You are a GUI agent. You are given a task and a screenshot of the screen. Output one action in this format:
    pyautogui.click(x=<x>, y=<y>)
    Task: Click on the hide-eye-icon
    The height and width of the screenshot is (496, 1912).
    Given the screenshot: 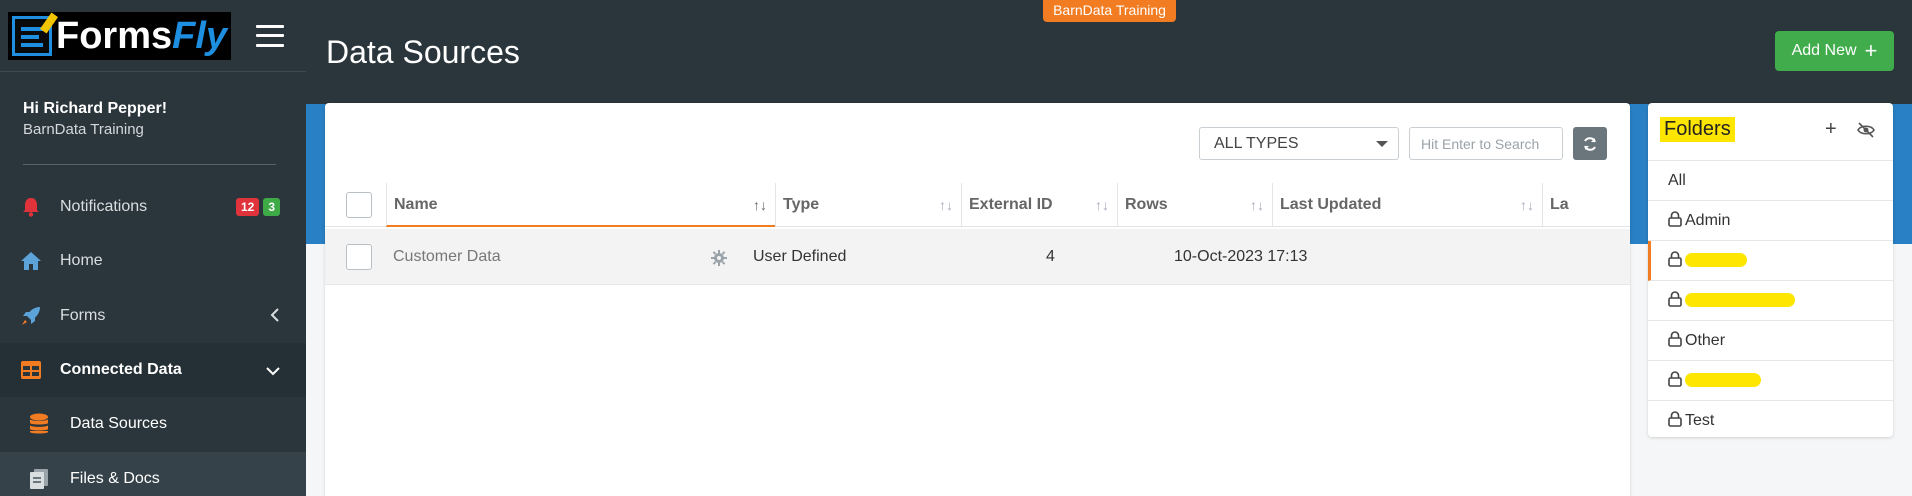 What is the action you would take?
    pyautogui.click(x=1866, y=130)
    